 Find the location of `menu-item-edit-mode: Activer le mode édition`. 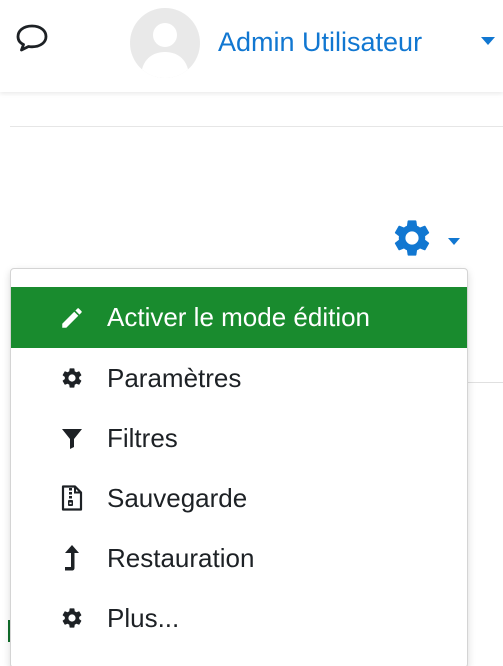

menu-item-edit-mode: Activer le mode édition is located at coordinates (239, 317).